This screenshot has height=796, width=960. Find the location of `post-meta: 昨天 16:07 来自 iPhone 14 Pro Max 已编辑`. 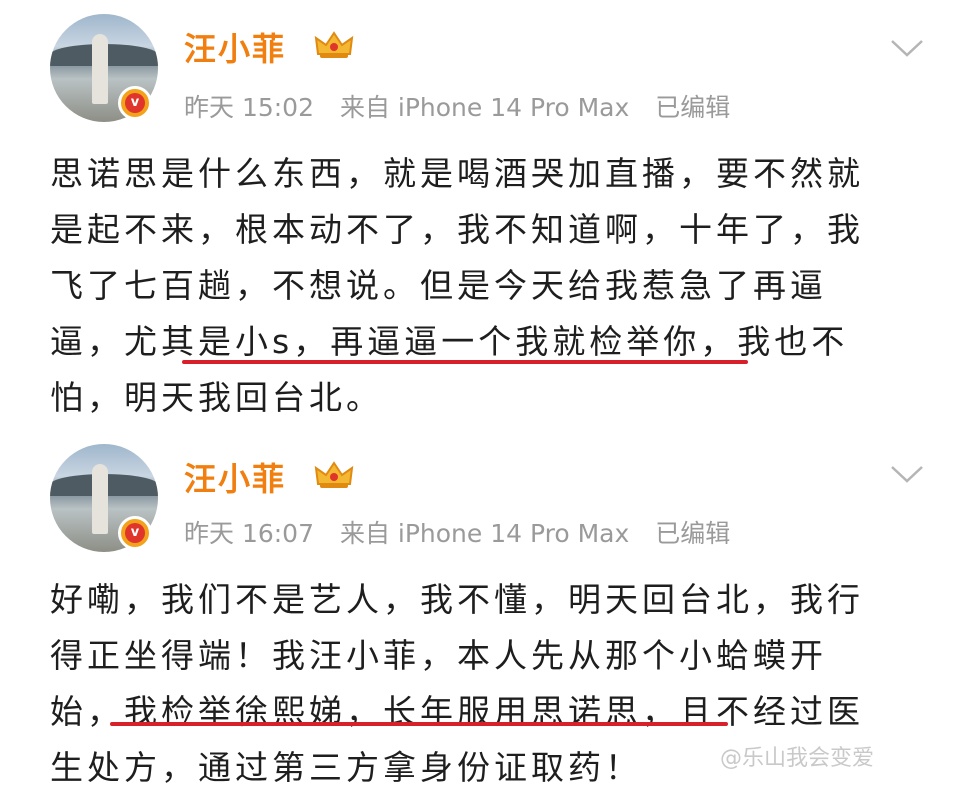

post-meta: 昨天 16:07 来自 iPhone 14 Pro Max 已编辑 is located at coordinates (466, 532).